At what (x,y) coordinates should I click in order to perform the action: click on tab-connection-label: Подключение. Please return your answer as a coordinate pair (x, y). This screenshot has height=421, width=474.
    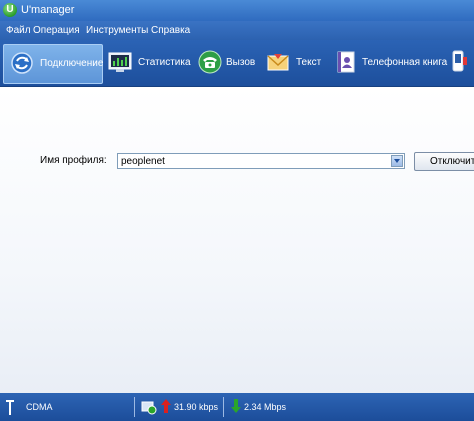
    Looking at the image, I should click on (72, 63).